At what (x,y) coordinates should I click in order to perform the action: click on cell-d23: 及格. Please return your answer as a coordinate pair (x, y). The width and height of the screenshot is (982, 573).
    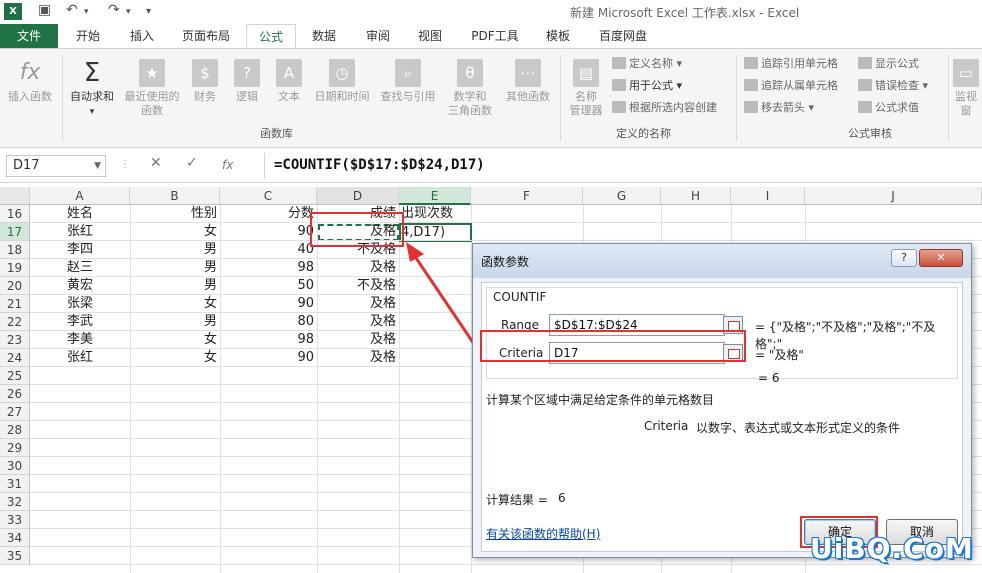
    Looking at the image, I should click on (358, 340).